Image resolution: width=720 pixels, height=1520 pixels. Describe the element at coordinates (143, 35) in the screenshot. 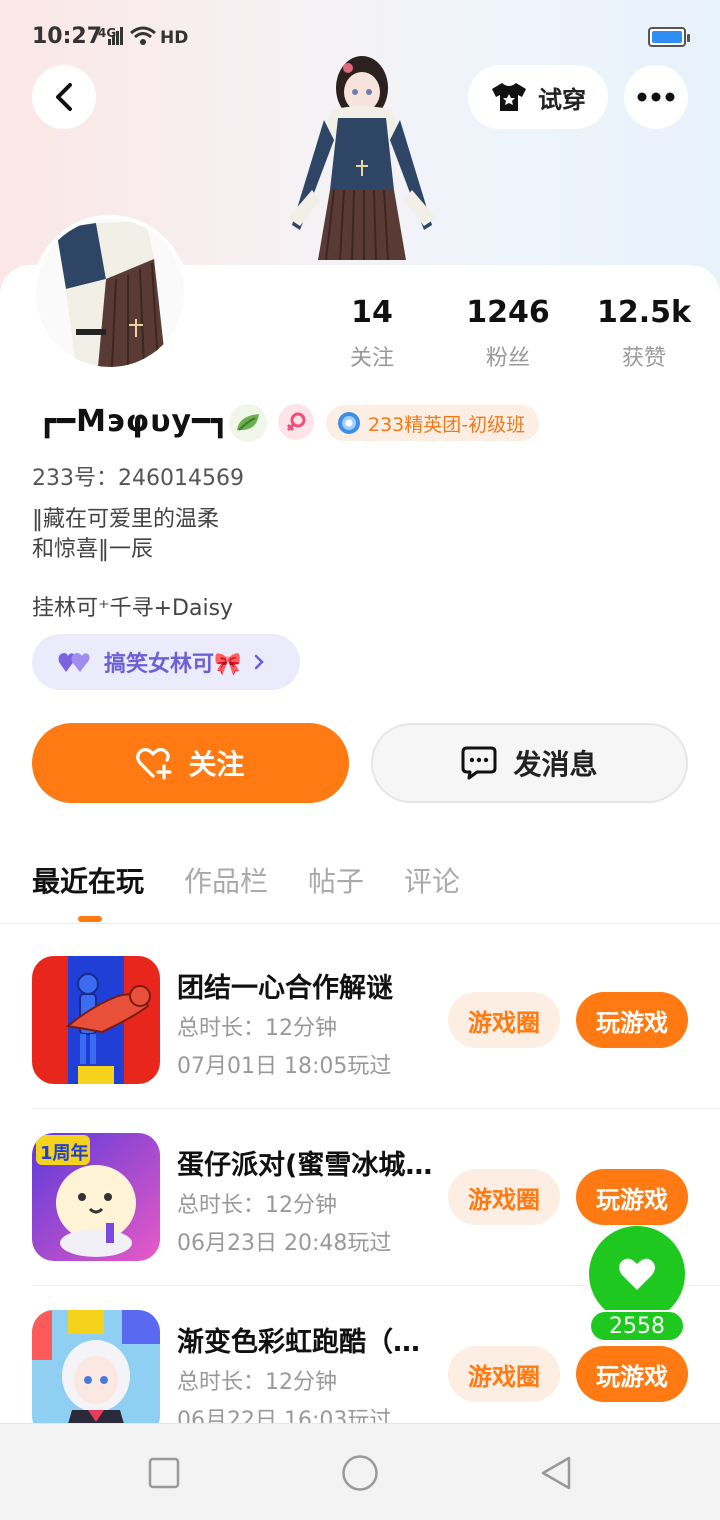

I see `wifi-icon` at that location.